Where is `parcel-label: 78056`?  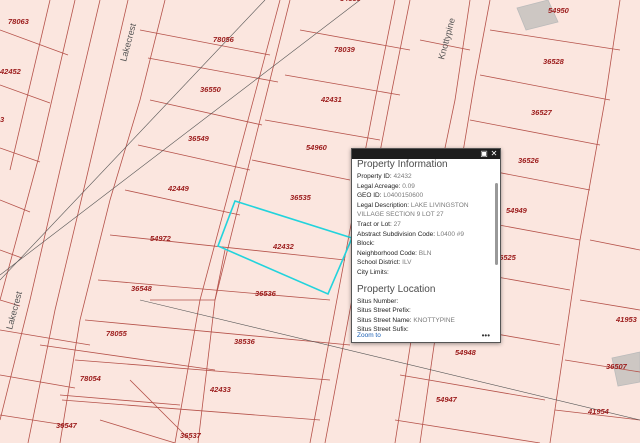 parcel-label: 78056 is located at coordinates (224, 39).